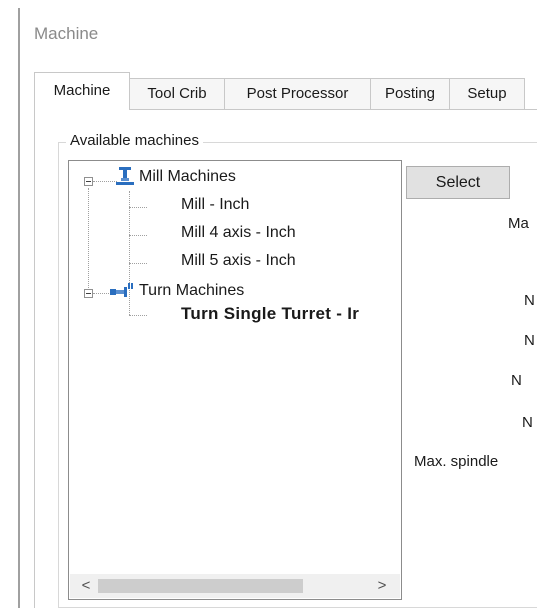 Image resolution: width=537 pixels, height=608 pixels. I want to click on tree-item-mill-5-axis-inch: Mill 5 axis - Inch, so click(238, 261).